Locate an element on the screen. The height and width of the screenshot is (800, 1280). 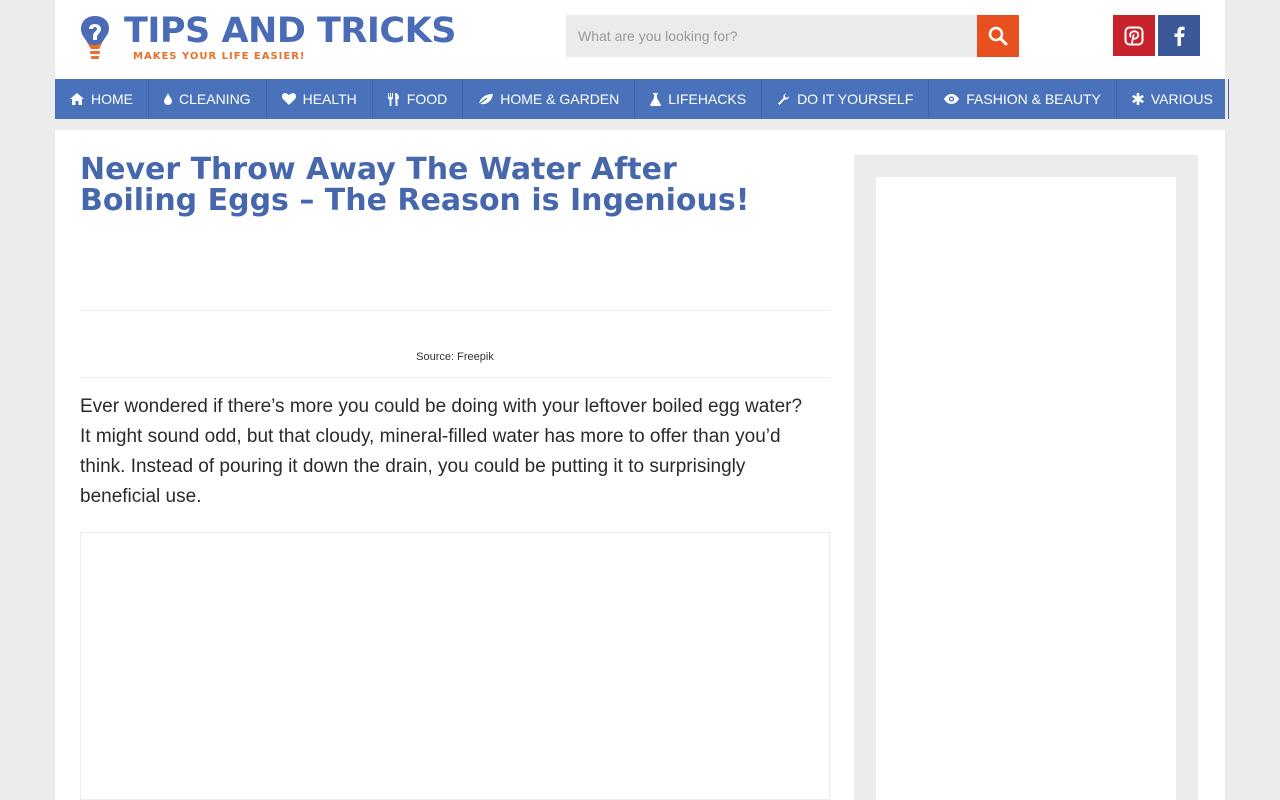
facebook-icon is located at coordinates (1179, 36).